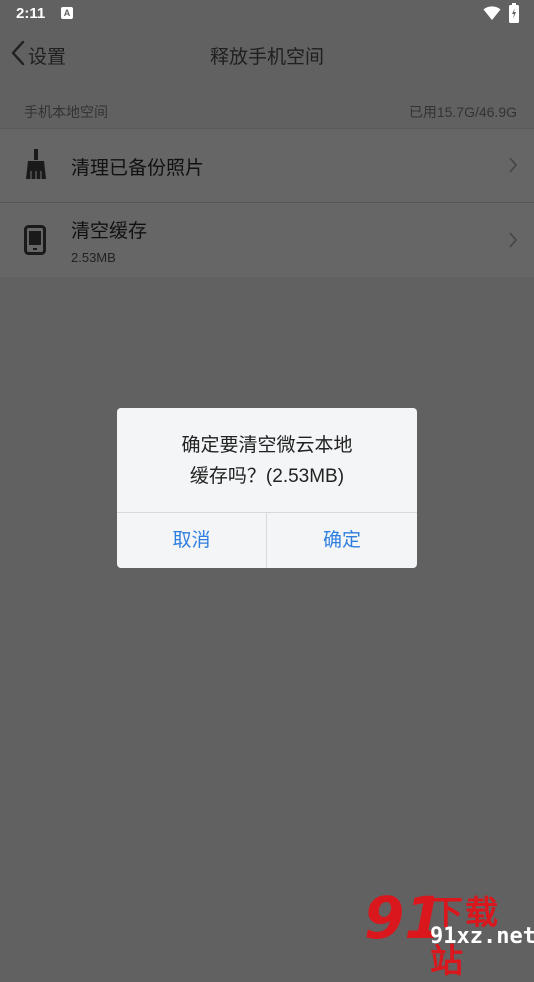 The image size is (534, 982). What do you see at coordinates (492, 15) in the screenshot?
I see `wifi-icon` at bounding box center [492, 15].